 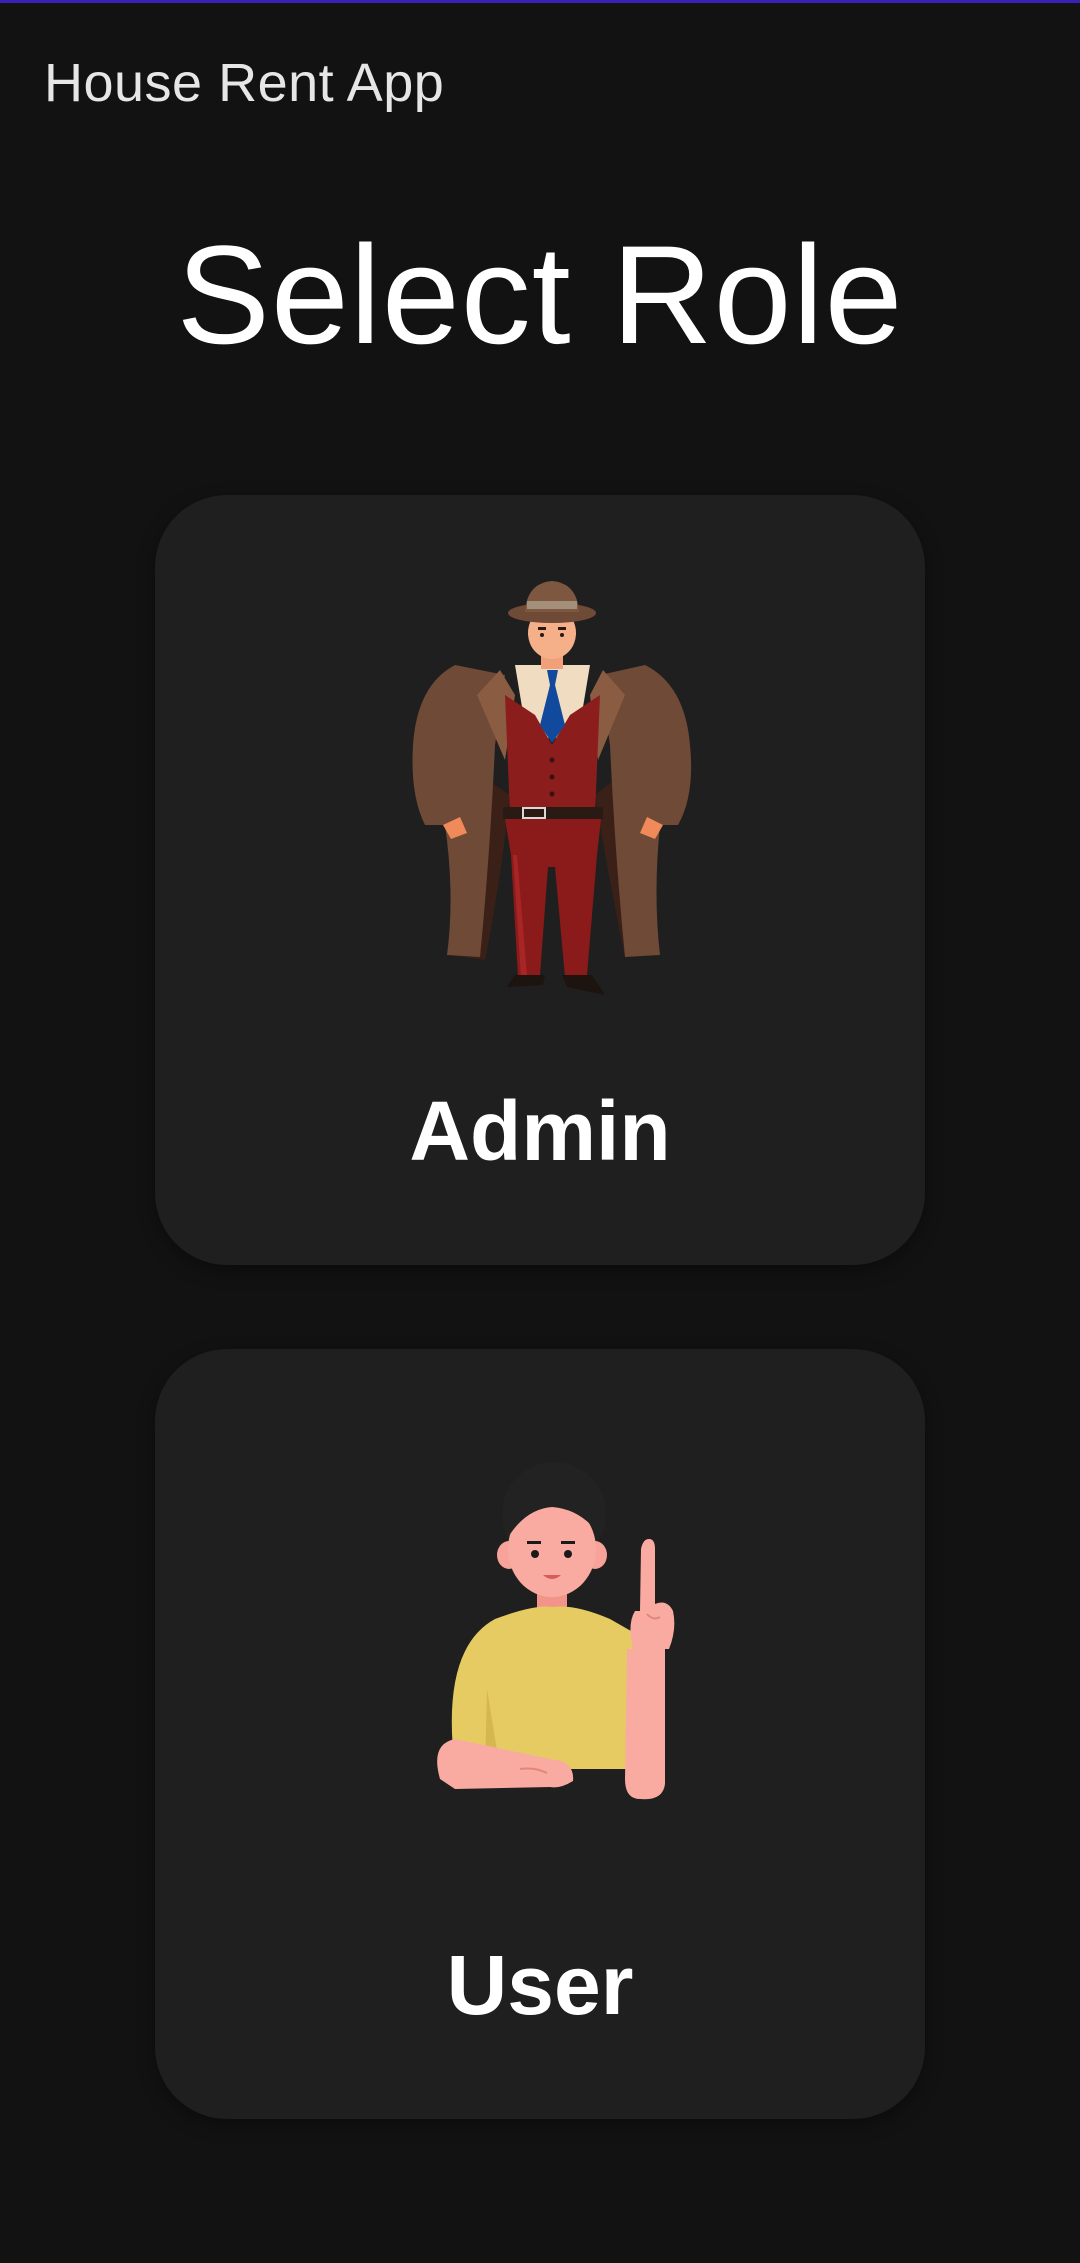 What do you see at coordinates (540, 294) in the screenshot?
I see `page-title: Select Role` at bounding box center [540, 294].